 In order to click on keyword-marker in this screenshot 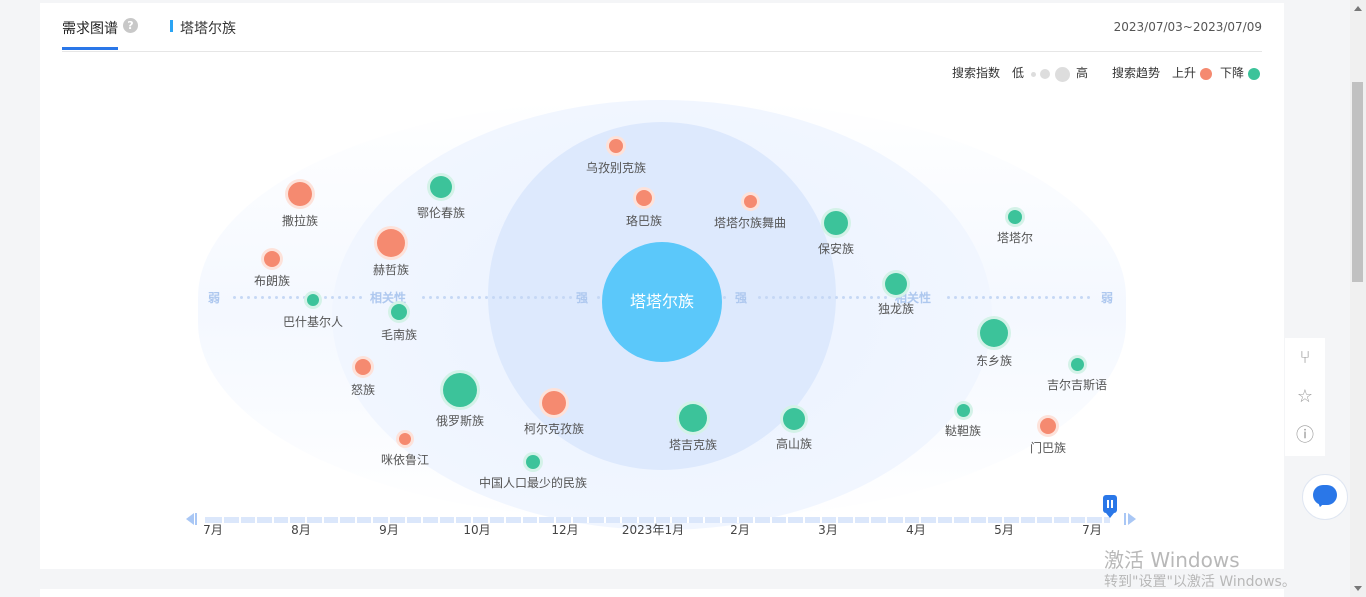, I will do `click(171, 26)`.